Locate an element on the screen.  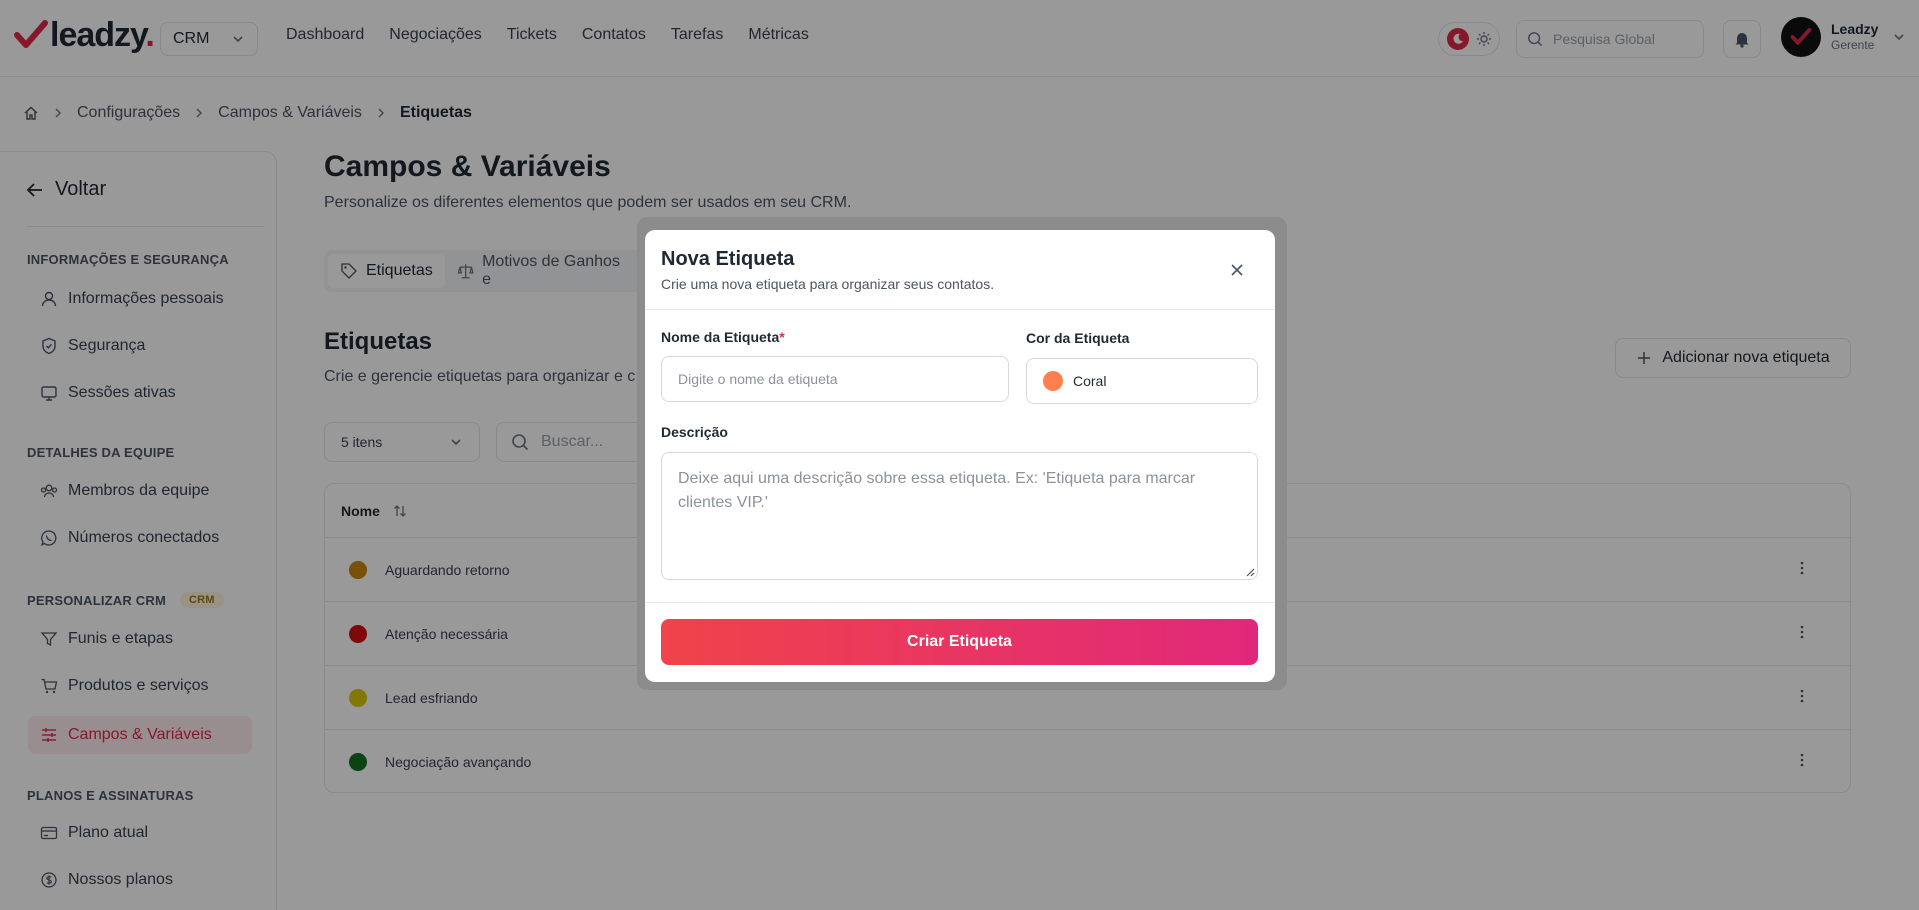
tag-color-value: Coral is located at coordinates (1090, 381).